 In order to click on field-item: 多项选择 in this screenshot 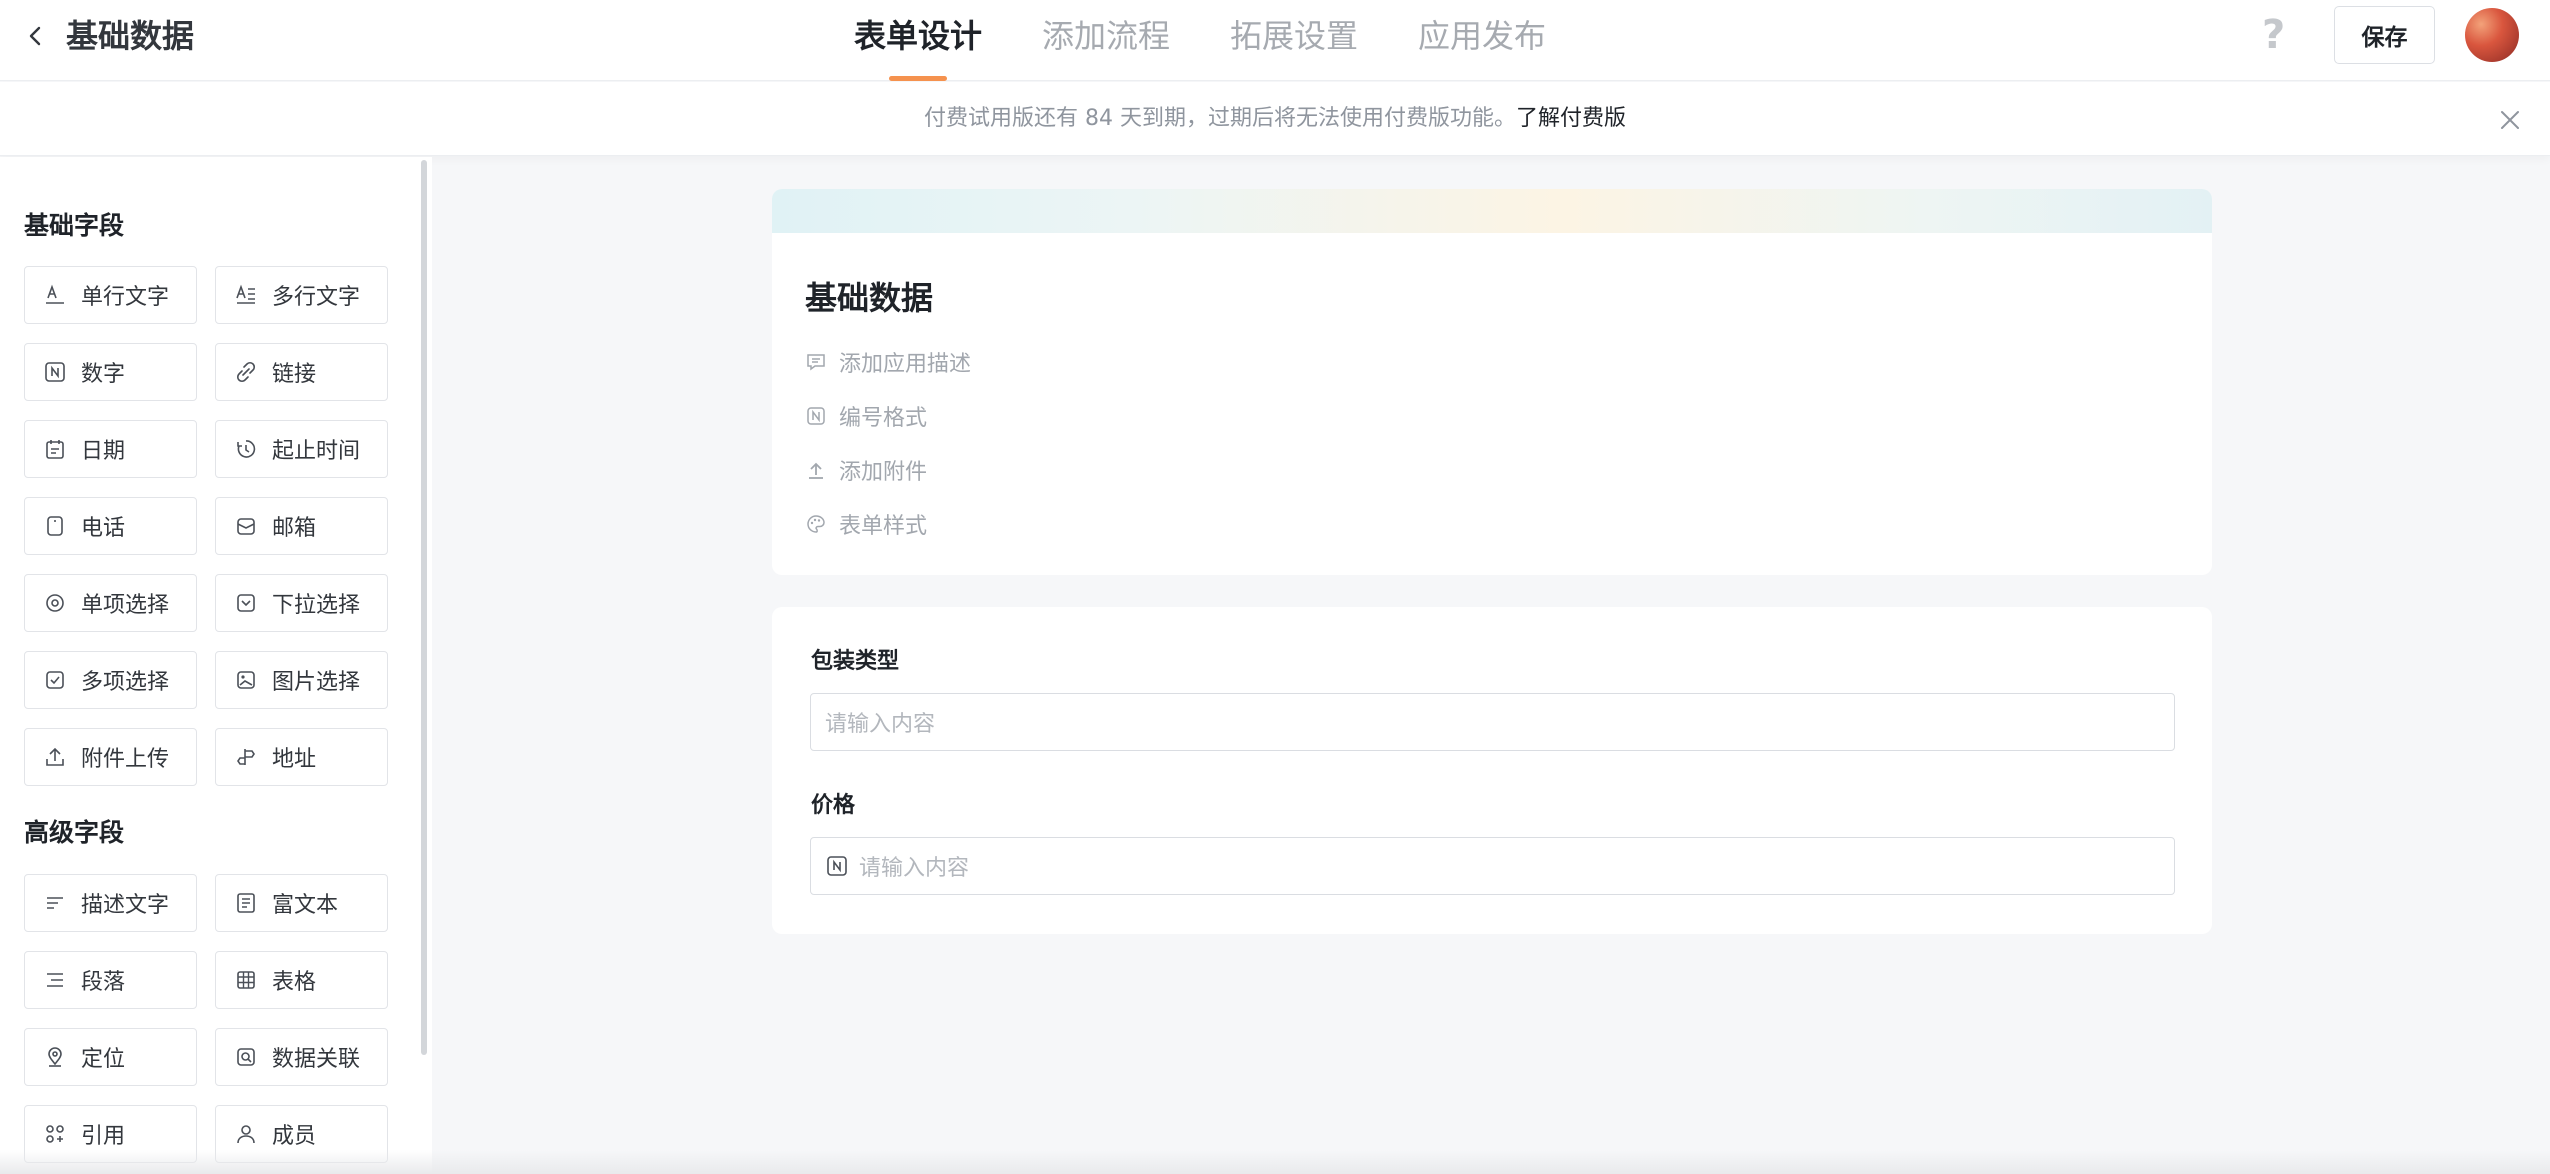, I will do `click(110, 680)`.